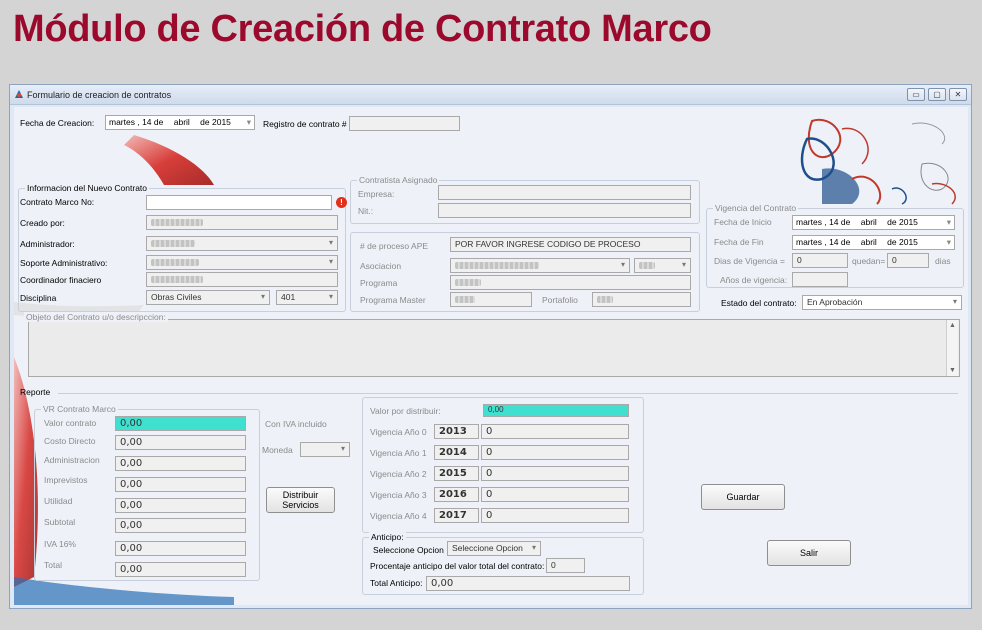 The image size is (982, 630). Describe the element at coordinates (943, 261) in the screenshot. I see `dias-unit-label: dias` at that location.